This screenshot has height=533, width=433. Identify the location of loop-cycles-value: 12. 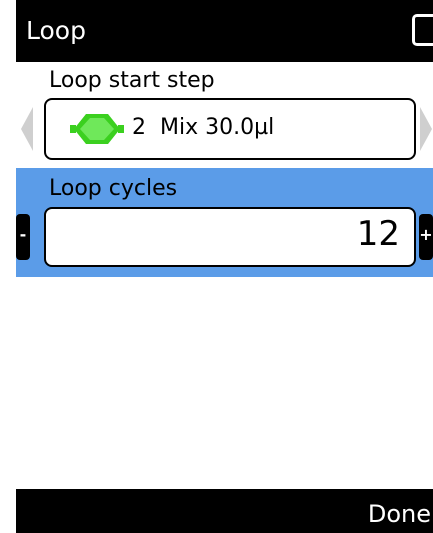
(378, 234).